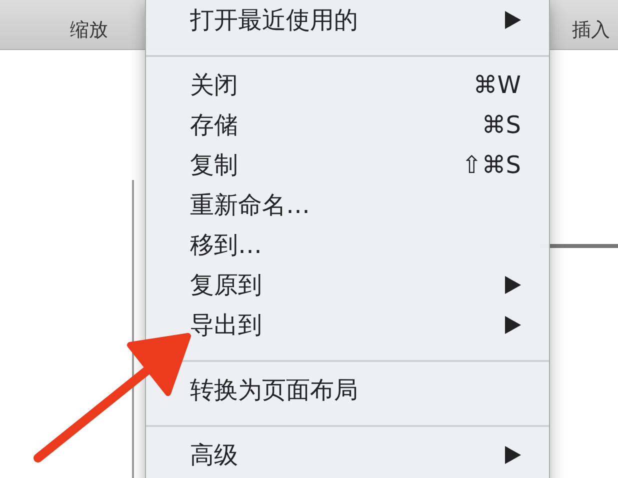 The image size is (618, 478). What do you see at coordinates (214, 455) in the screenshot?
I see `menu-item-label: 高级` at bounding box center [214, 455].